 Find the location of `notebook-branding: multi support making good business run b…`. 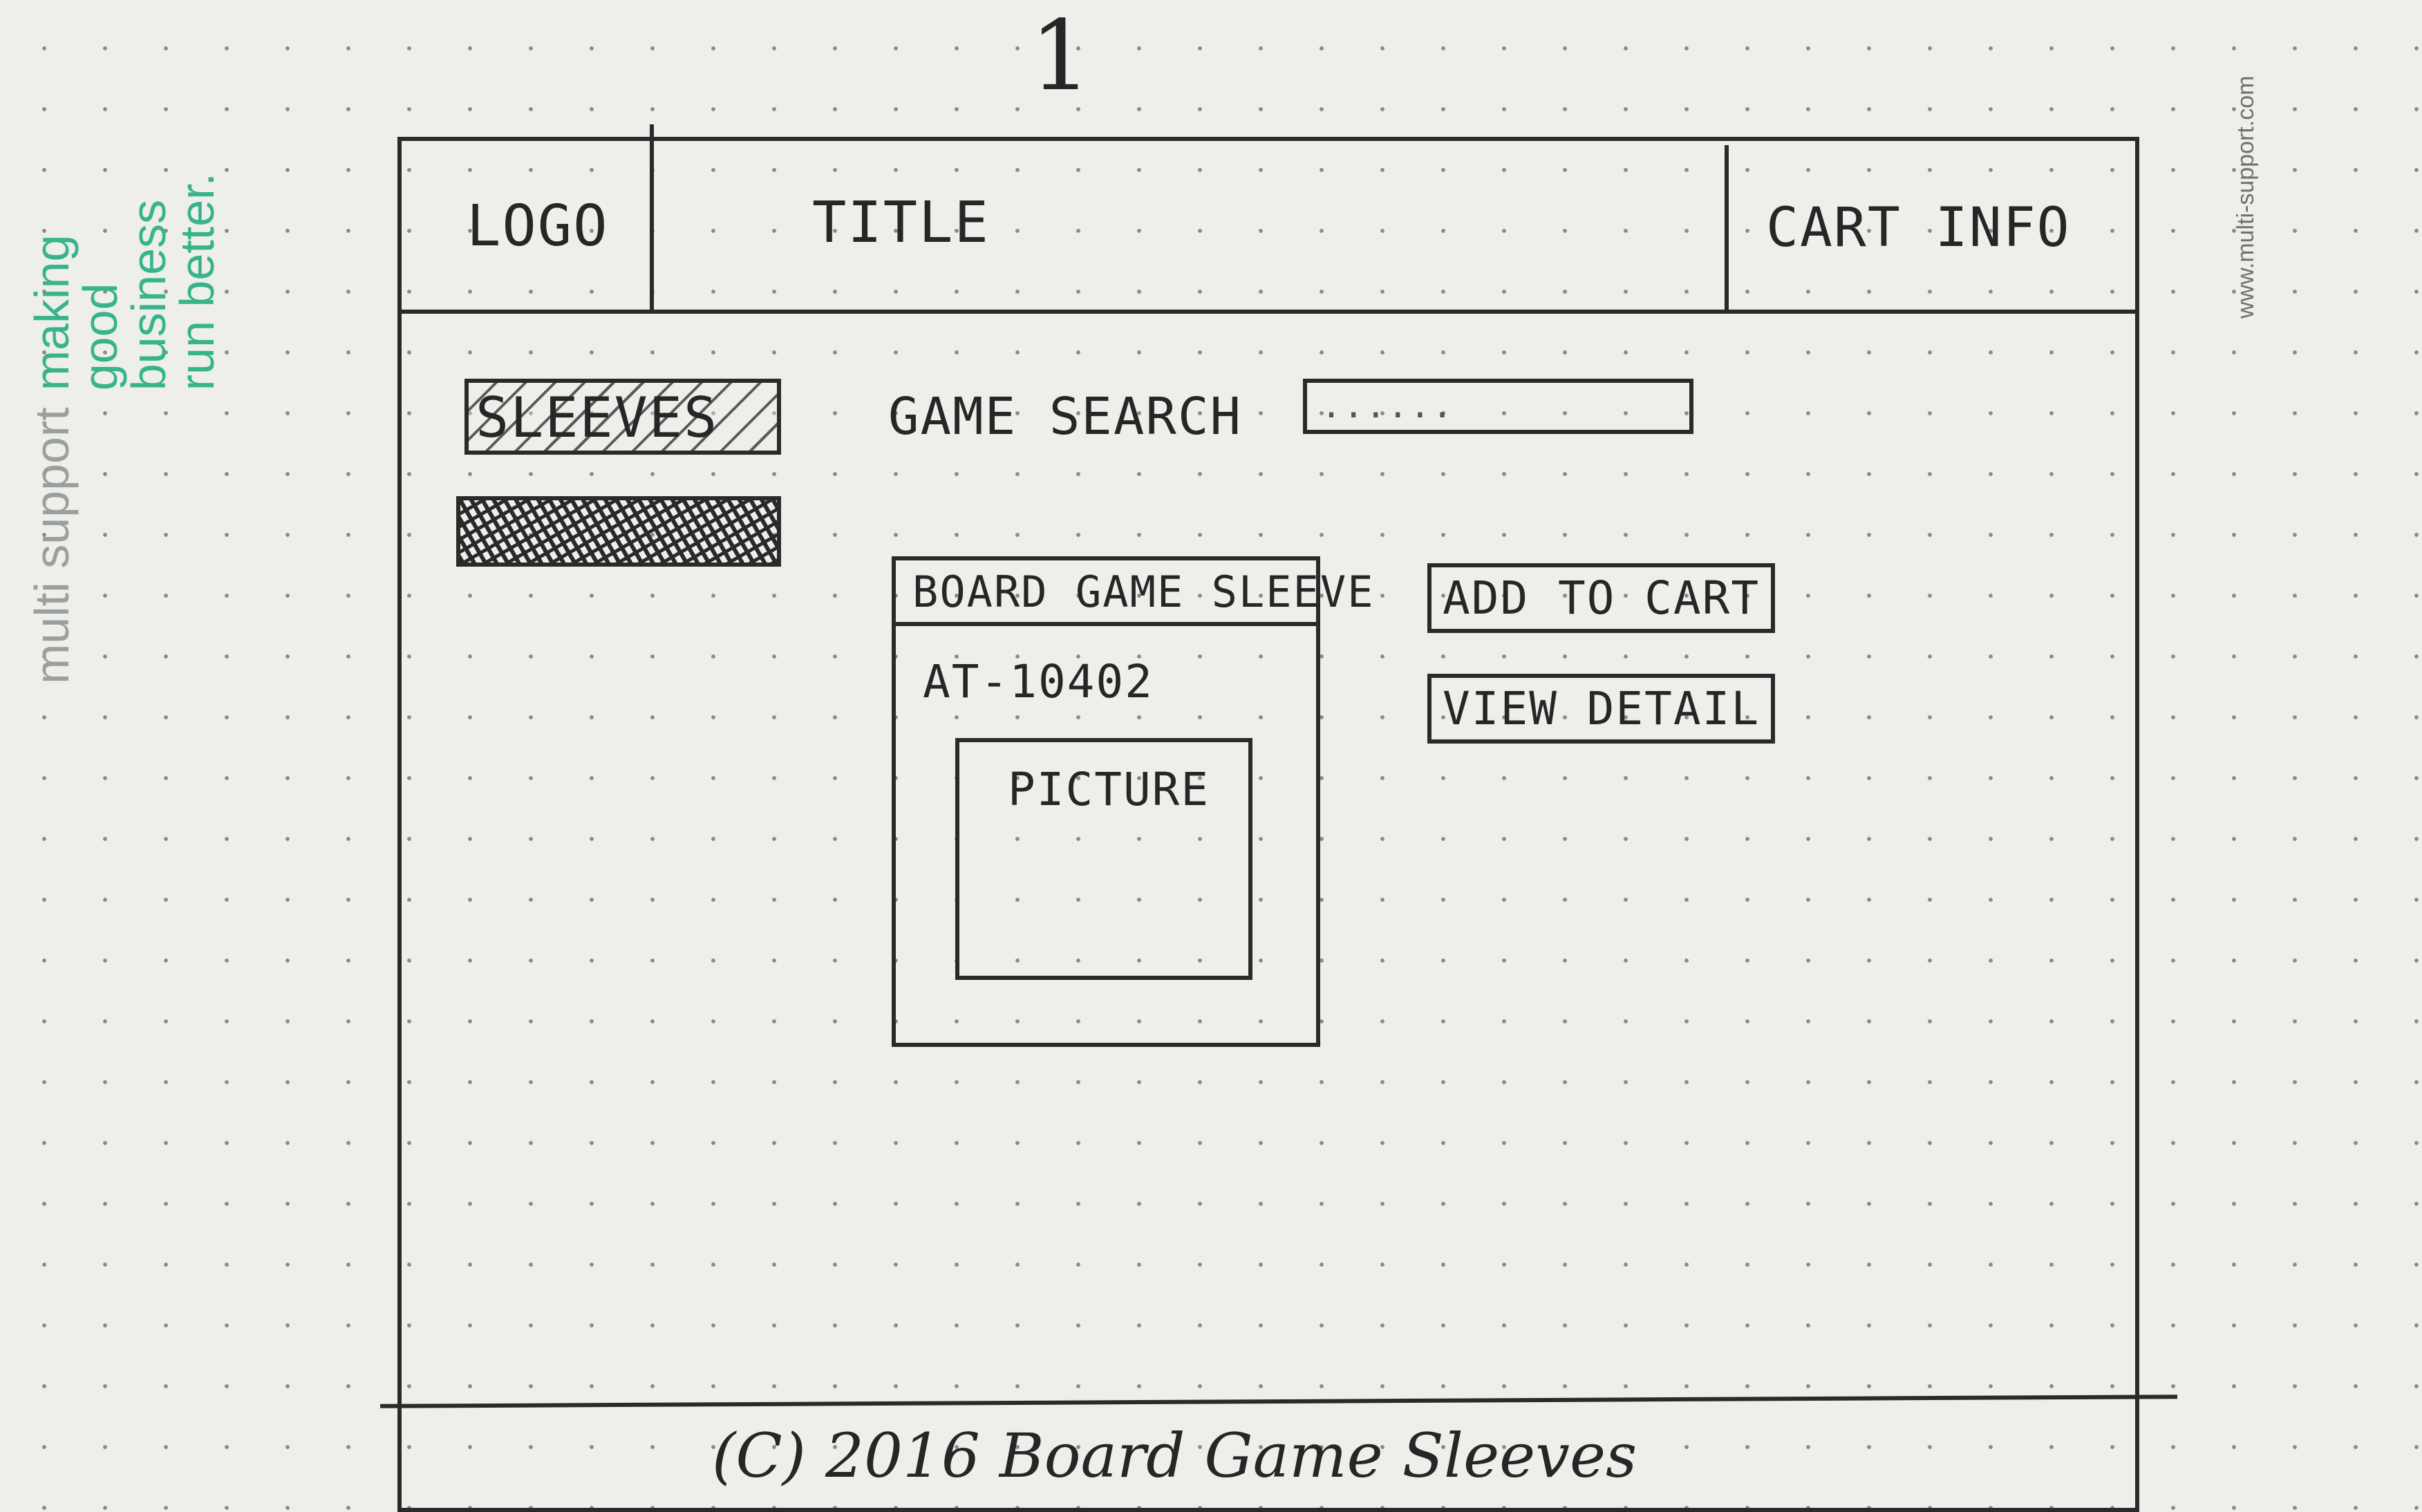

notebook-branding: multi support making good business run b… is located at coordinates (125, 373).